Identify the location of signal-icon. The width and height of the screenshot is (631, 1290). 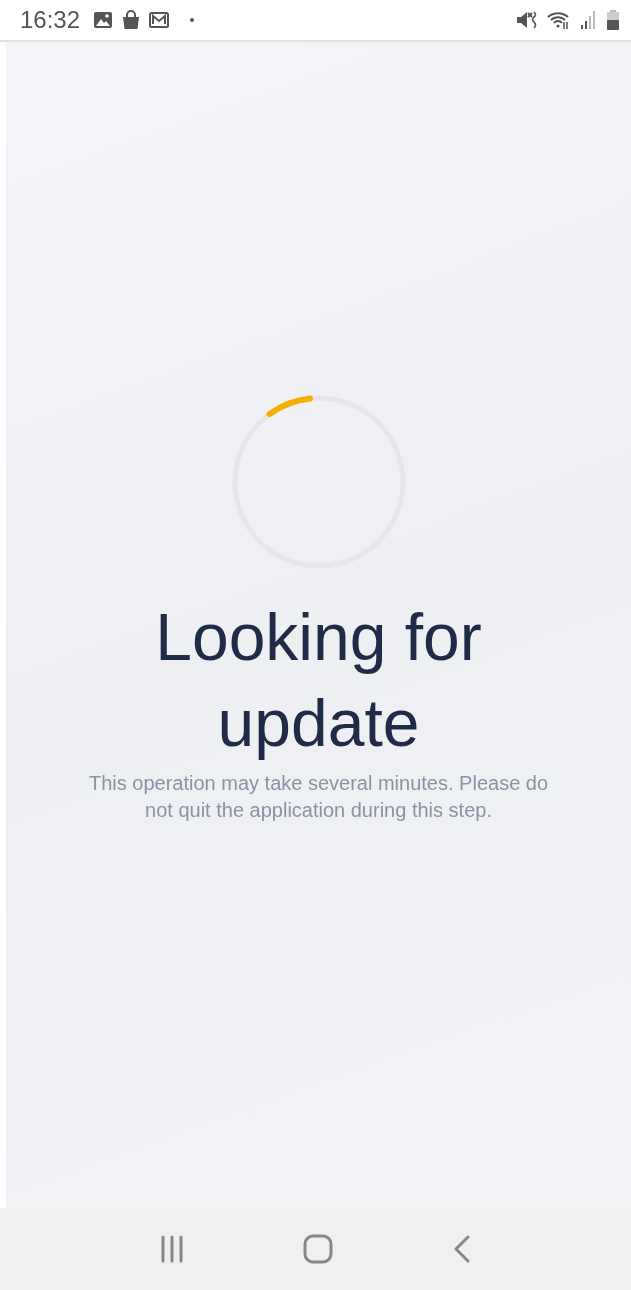
(589, 20).